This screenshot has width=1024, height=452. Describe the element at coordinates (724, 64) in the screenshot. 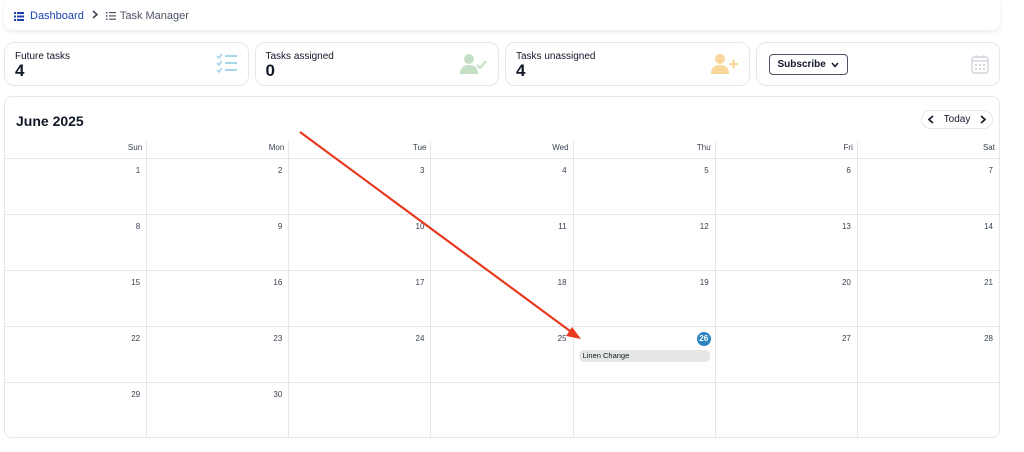

I see `user-plus-icon` at that location.